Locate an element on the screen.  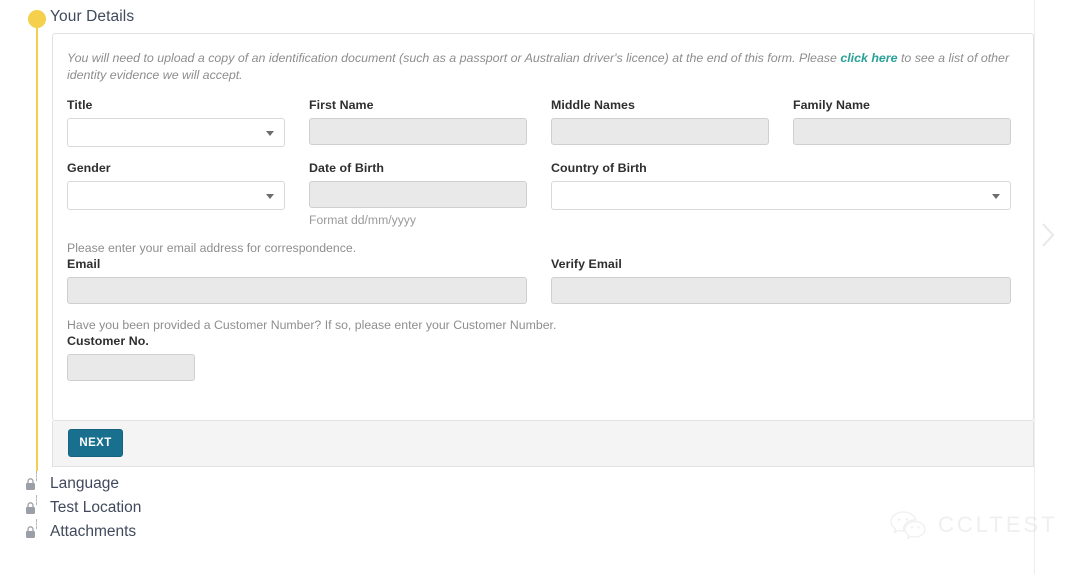
click-here-link: click here is located at coordinates (868, 58).